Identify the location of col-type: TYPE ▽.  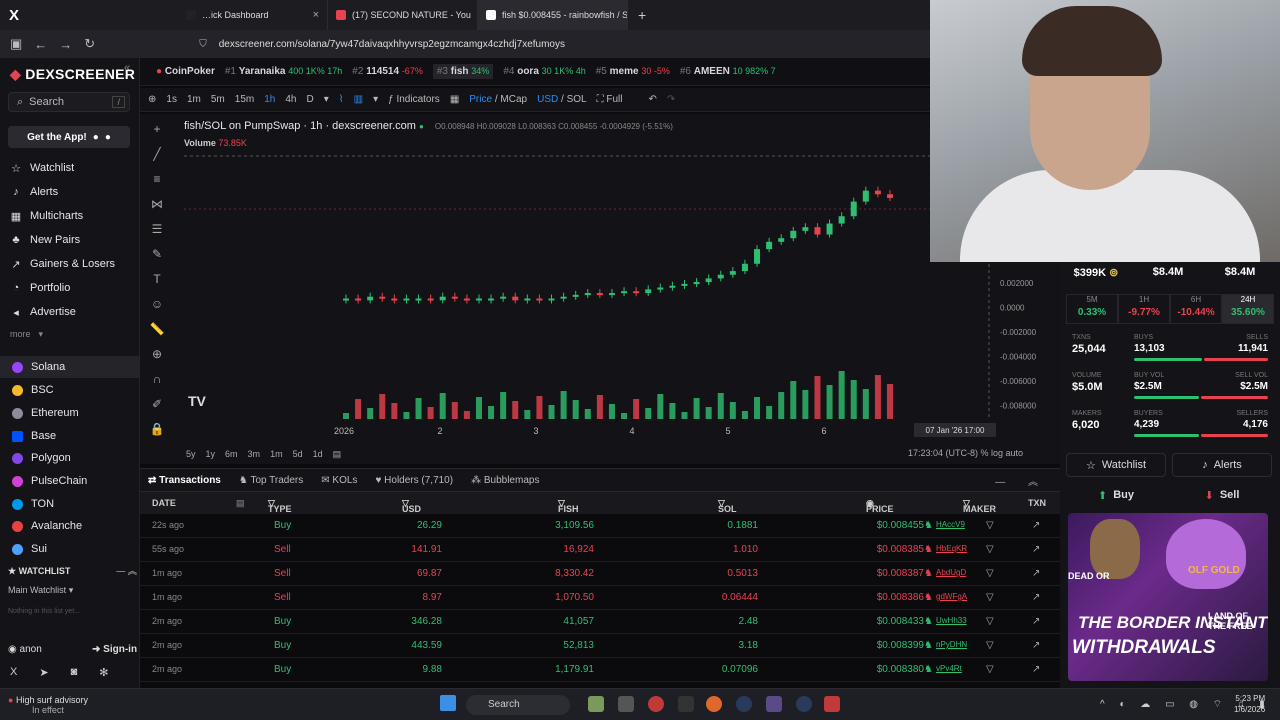
(280, 506).